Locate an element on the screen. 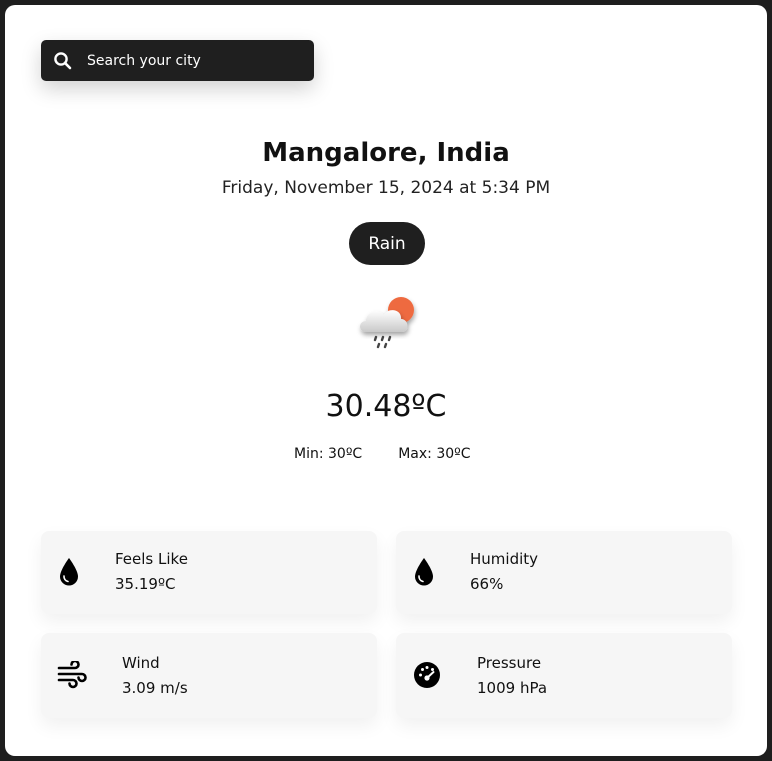 The height and width of the screenshot is (761, 772). feels-like-value: 35.19ºC is located at coordinates (145, 584).